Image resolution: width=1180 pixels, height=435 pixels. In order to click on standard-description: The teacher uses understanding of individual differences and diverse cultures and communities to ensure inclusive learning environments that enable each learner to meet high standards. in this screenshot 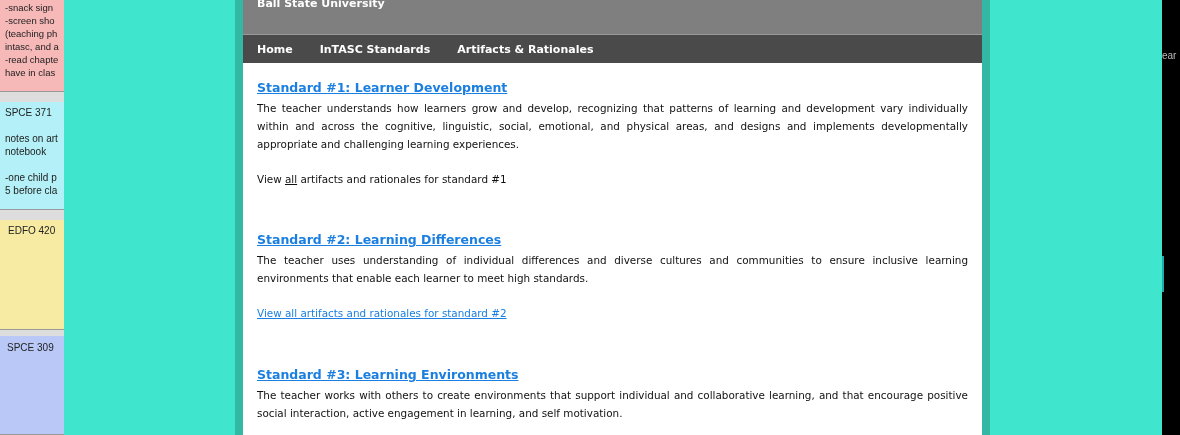, I will do `click(612, 269)`.